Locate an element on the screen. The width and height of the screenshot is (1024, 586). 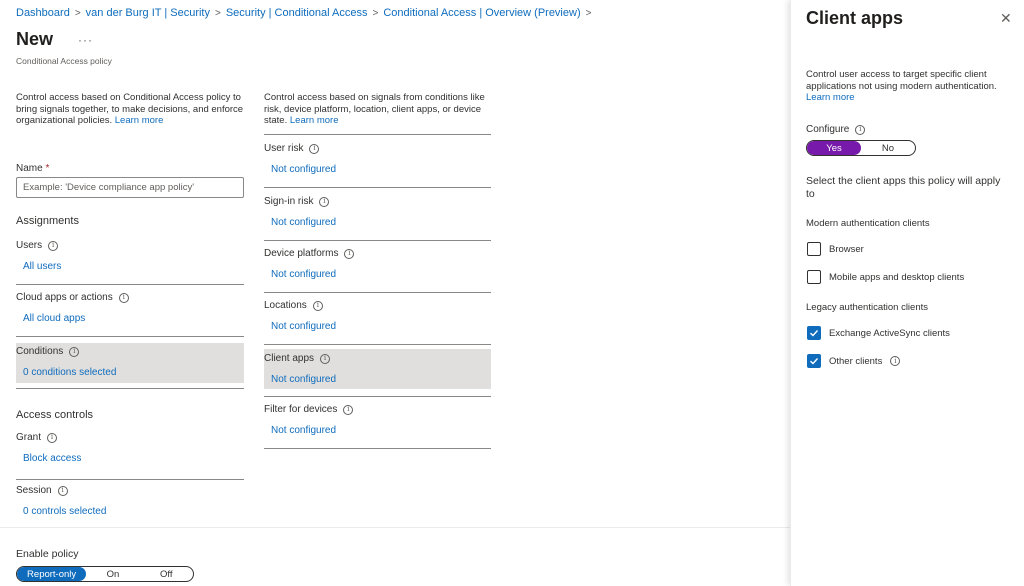
users-row: Users i All users is located at coordinates (130, 262).